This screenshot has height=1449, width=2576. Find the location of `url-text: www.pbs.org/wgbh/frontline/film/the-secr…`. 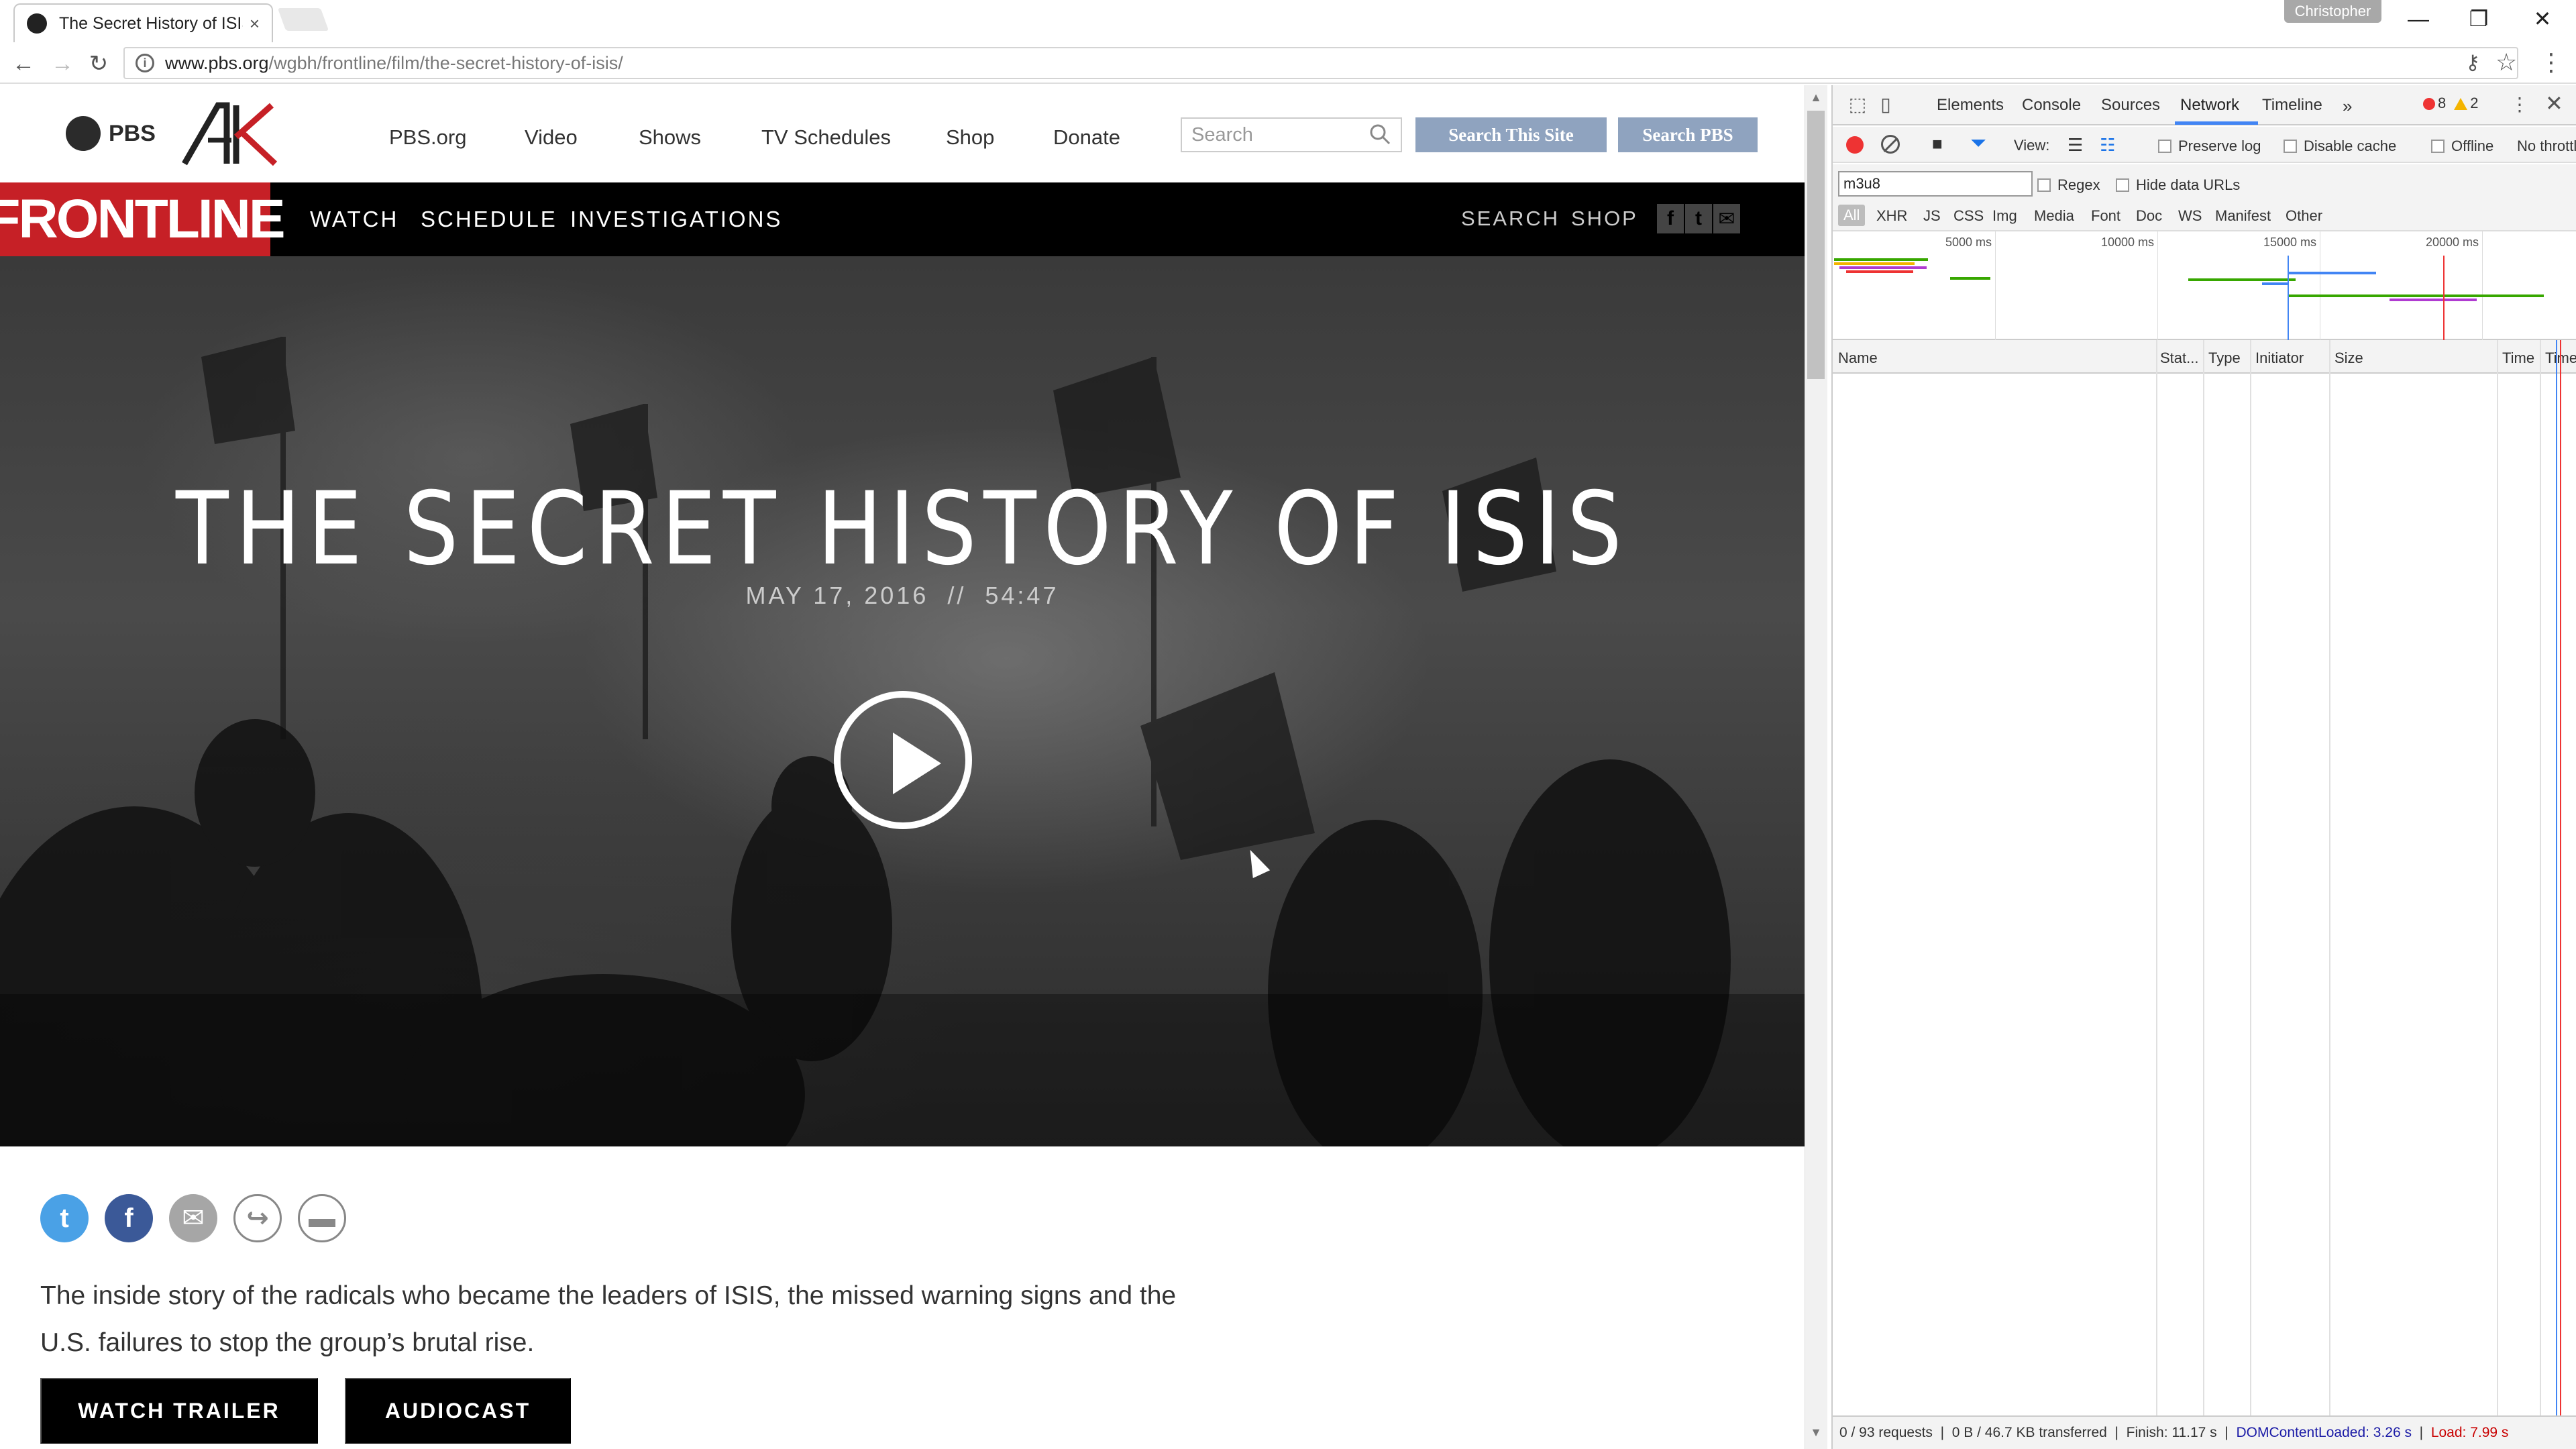

url-text: www.pbs.org/wgbh/frontline/film/the-secr… is located at coordinates (394, 63).